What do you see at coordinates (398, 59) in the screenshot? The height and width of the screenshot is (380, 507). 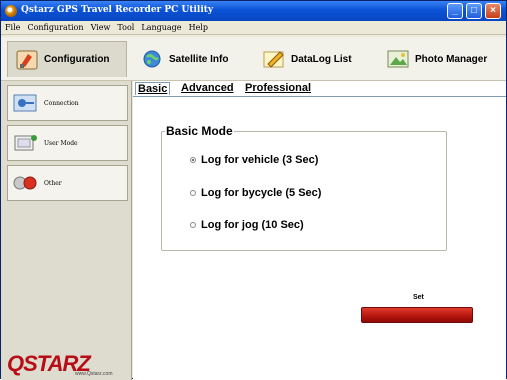 I see `photo-manager-icon` at bounding box center [398, 59].